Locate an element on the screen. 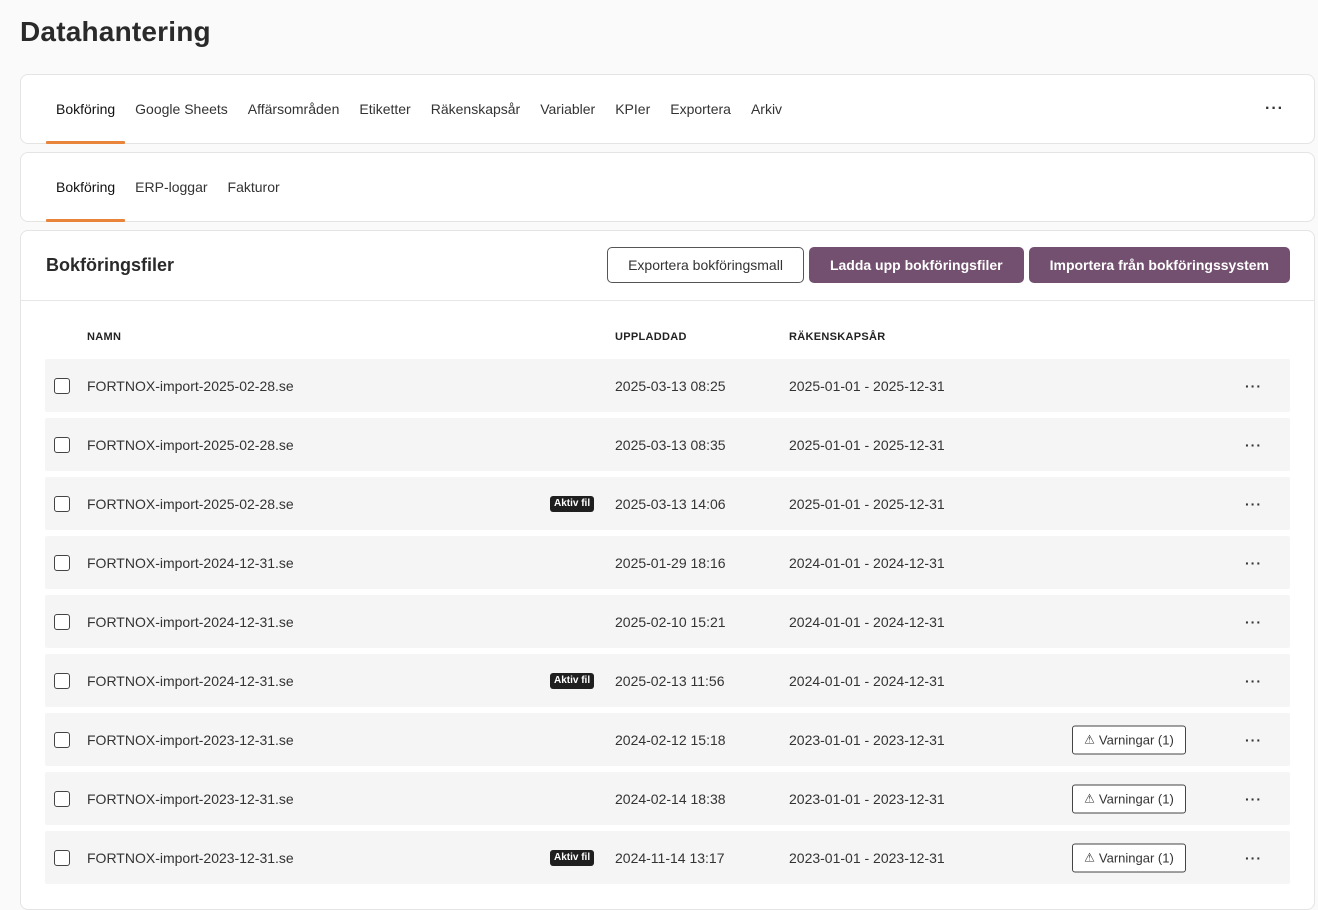 The image size is (1318, 910). sub-tabs: Bokföring ERP-loggar Fakturor is located at coordinates (168, 187).